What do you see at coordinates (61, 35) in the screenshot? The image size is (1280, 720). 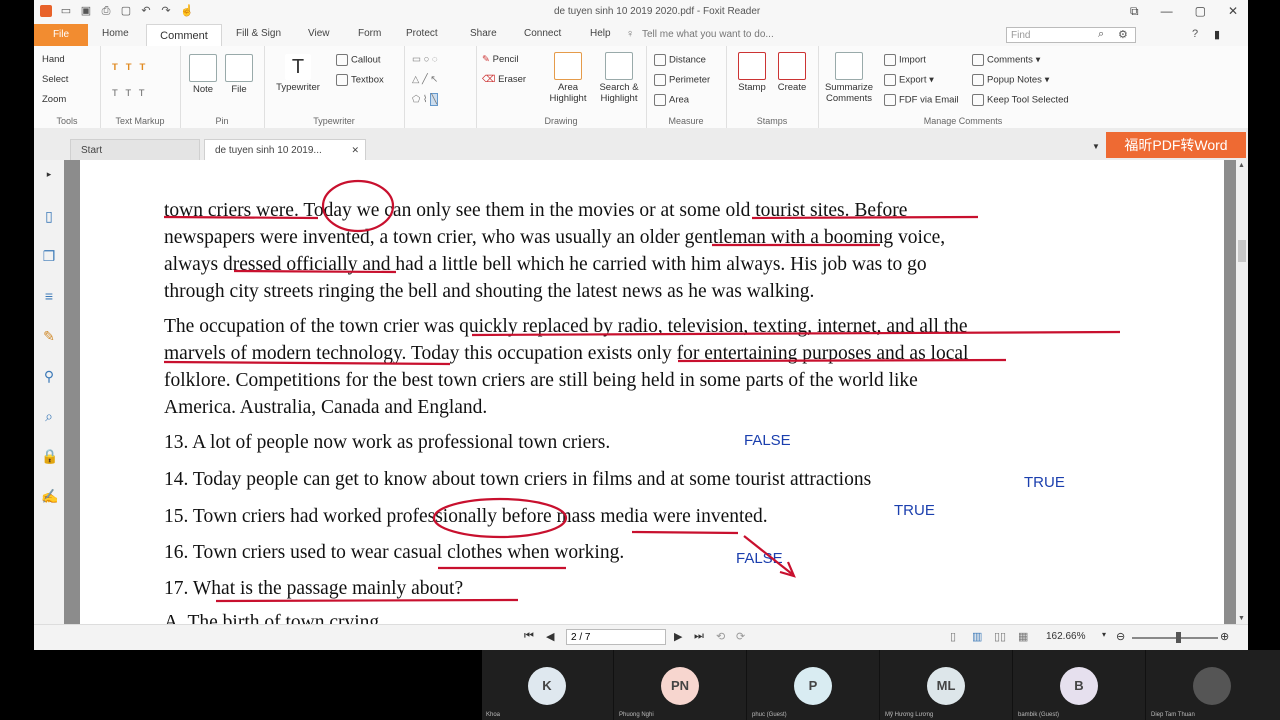 I see `tab-file: File` at bounding box center [61, 35].